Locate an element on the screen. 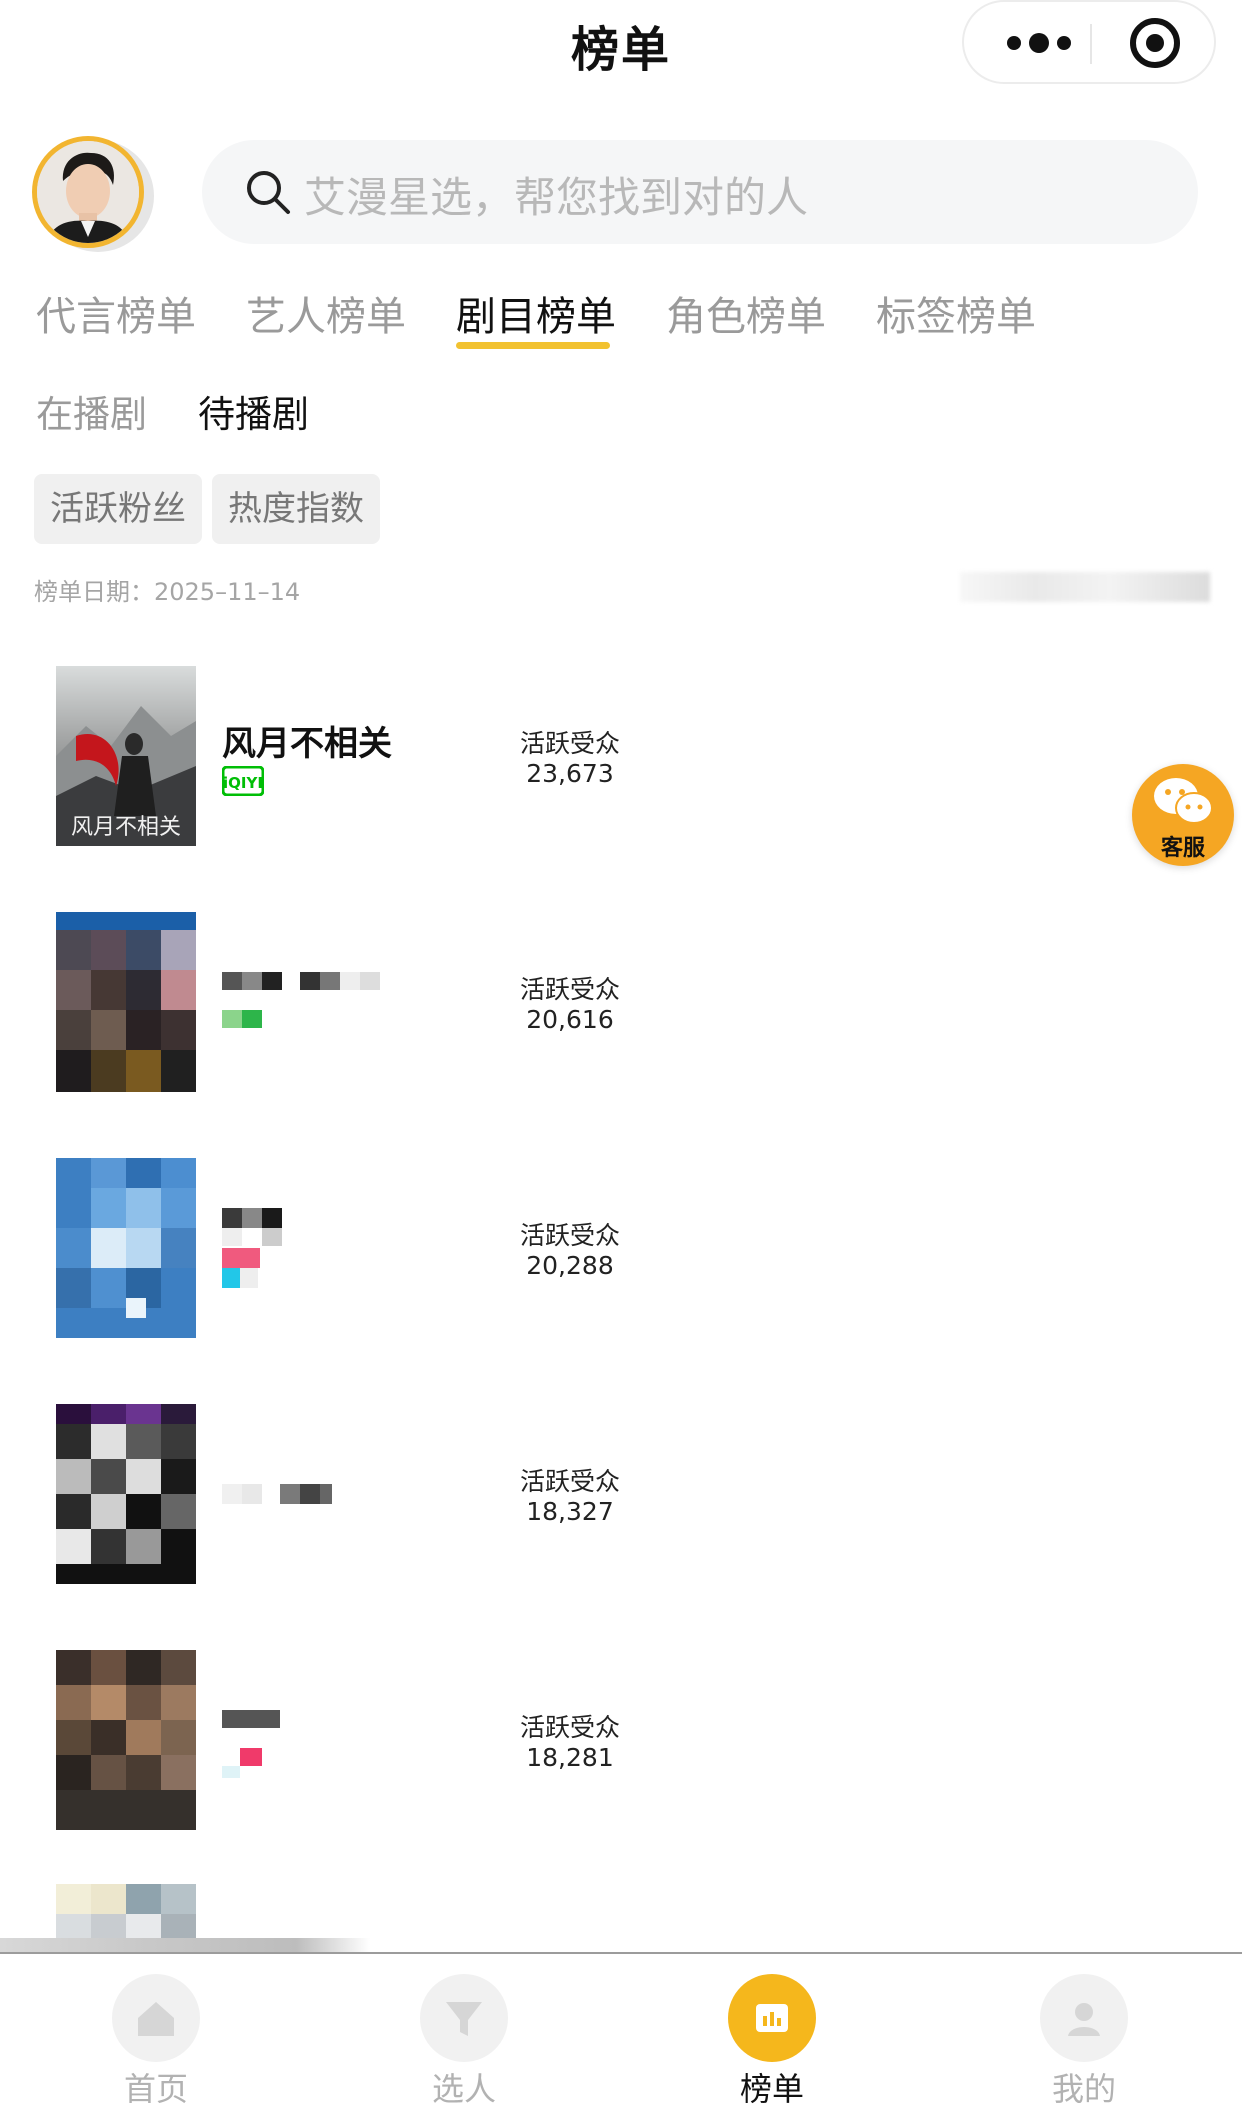  filter-icon is located at coordinates (464, 2018).